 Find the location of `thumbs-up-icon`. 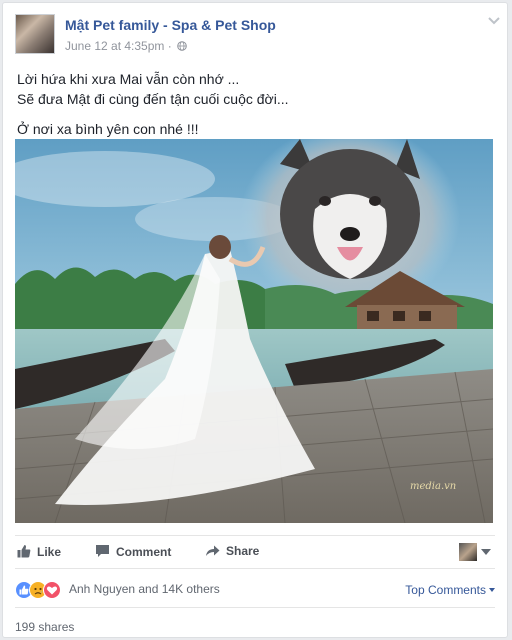

thumbs-up-icon is located at coordinates (24, 551).